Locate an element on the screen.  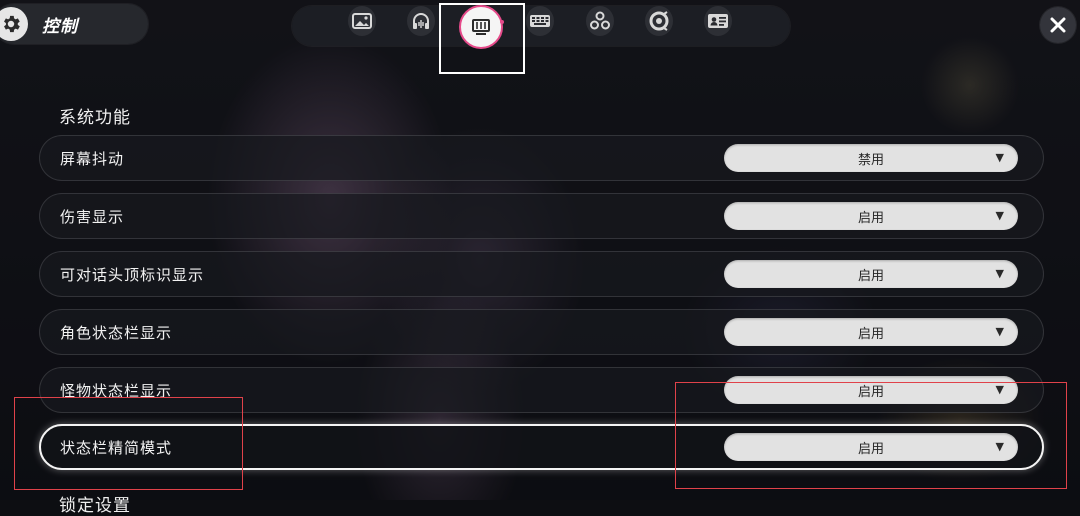
tab-audio is located at coordinates (421, 21).